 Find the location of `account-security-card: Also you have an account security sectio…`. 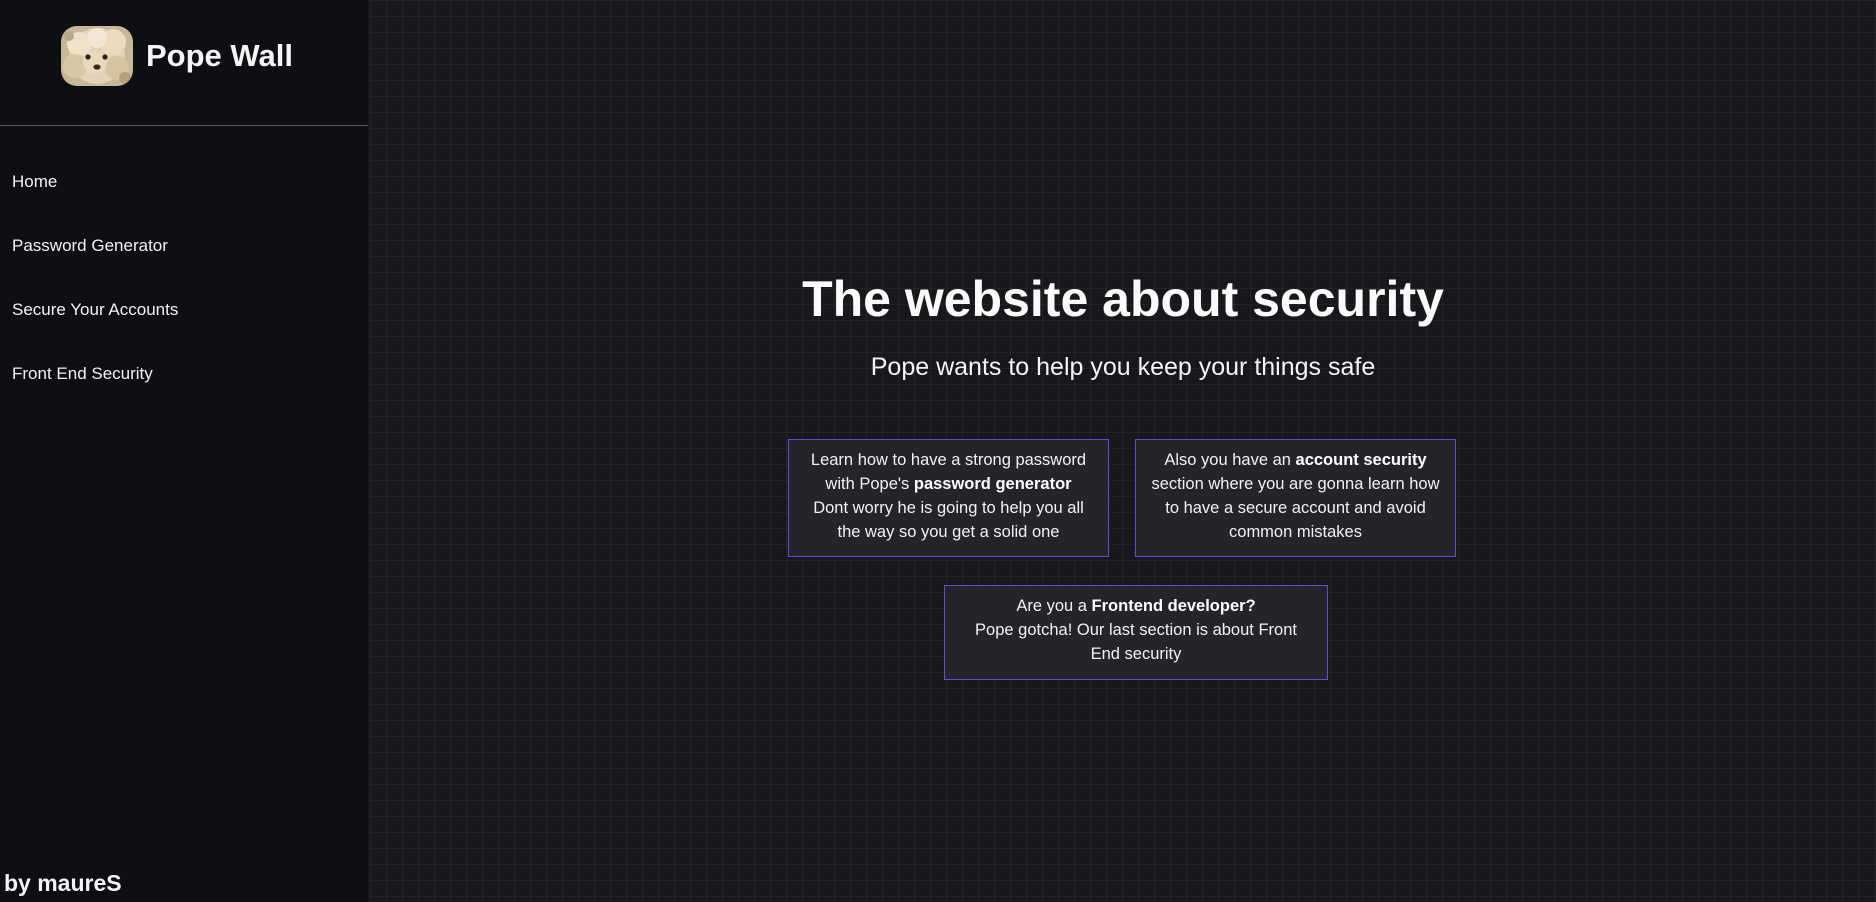

account-security-card: Also you have an account security sectio… is located at coordinates (1295, 498).